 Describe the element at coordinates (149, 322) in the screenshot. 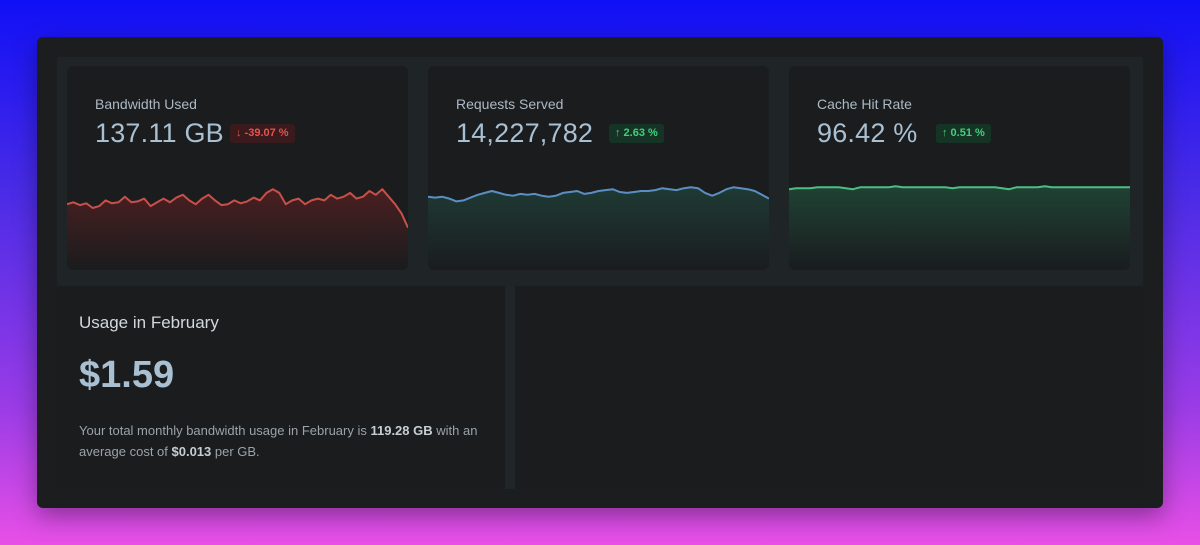

I see `usage-title: Usage in February` at that location.